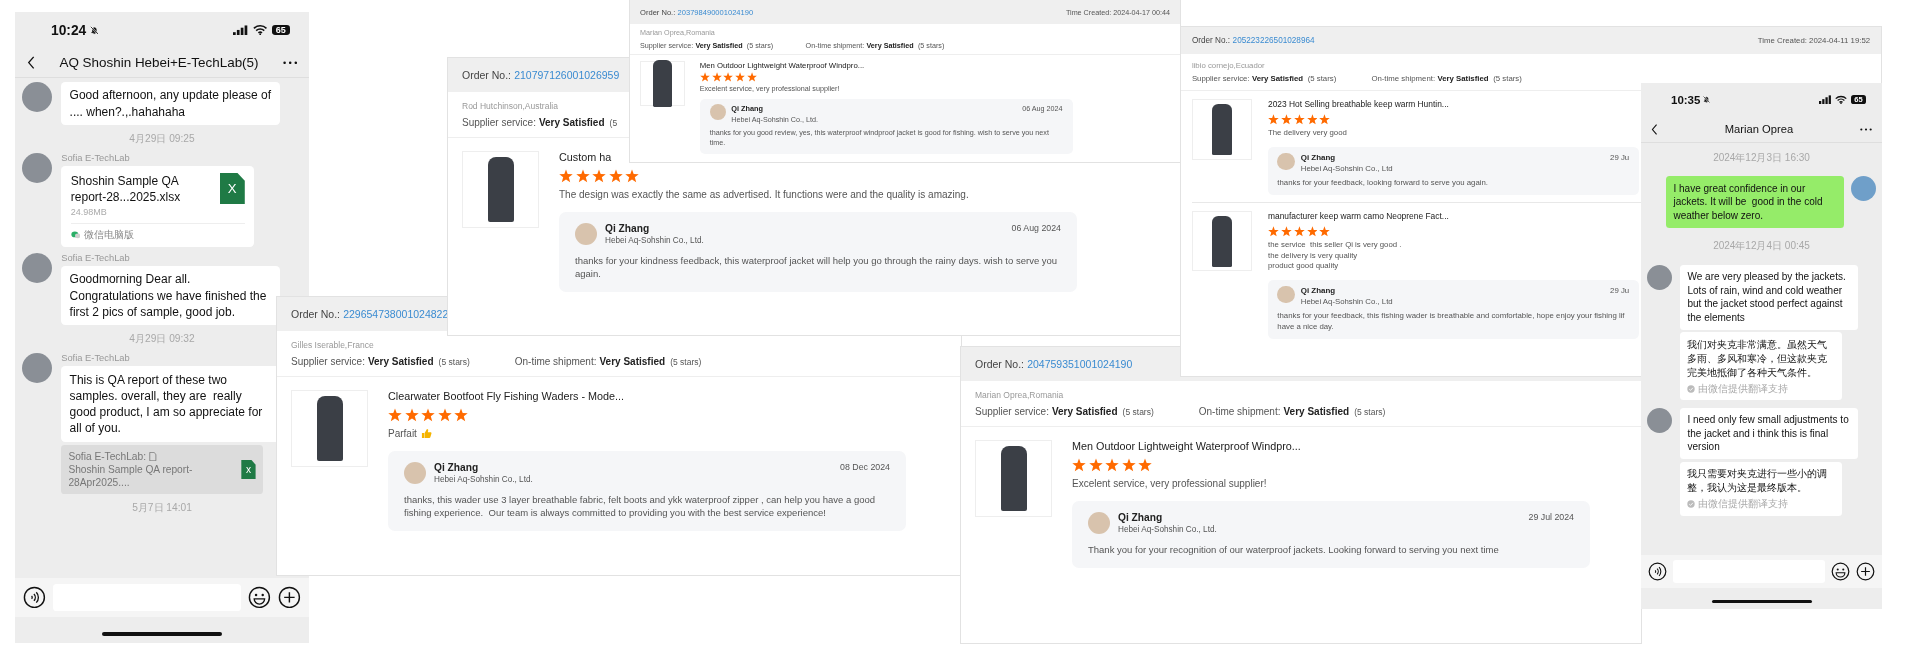 The width and height of the screenshot is (1920, 649). What do you see at coordinates (108, 235) in the screenshot?
I see `file-source: 微信电脑版` at bounding box center [108, 235].